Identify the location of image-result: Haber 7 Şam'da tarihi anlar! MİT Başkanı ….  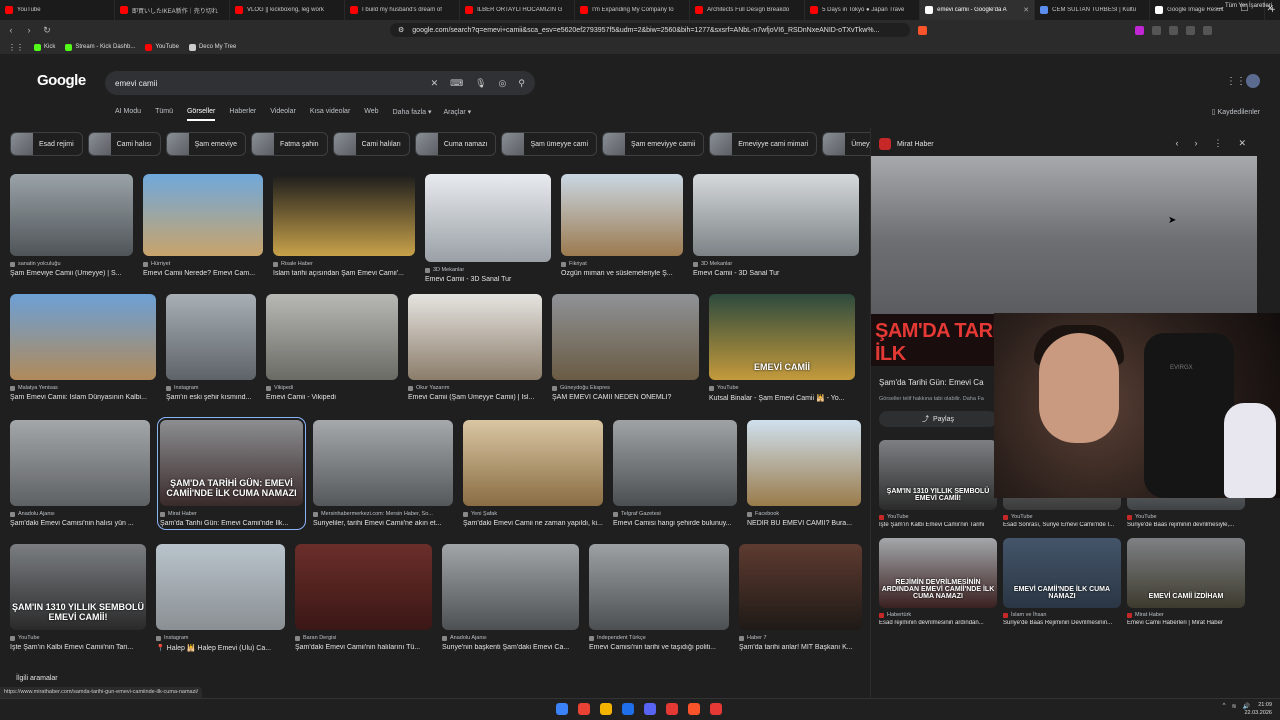
(800, 598).